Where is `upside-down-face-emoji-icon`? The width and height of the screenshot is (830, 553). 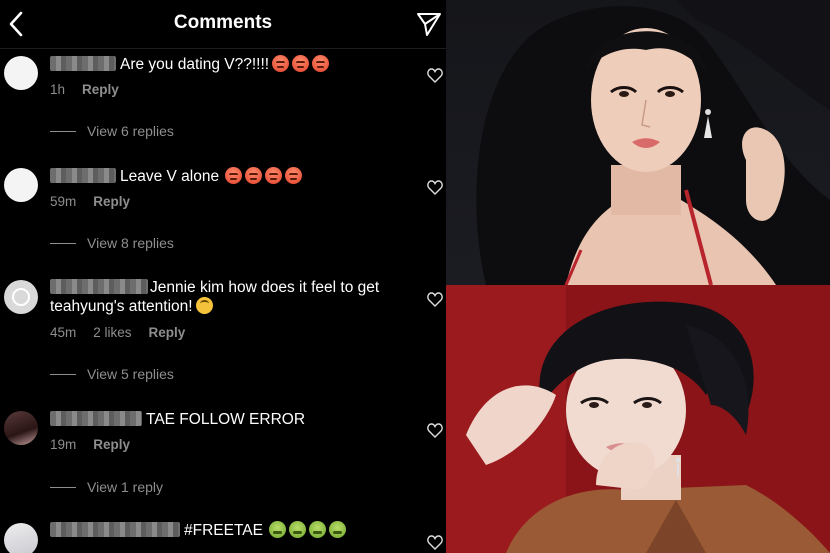
upside-down-face-emoji-icon is located at coordinates (204, 305).